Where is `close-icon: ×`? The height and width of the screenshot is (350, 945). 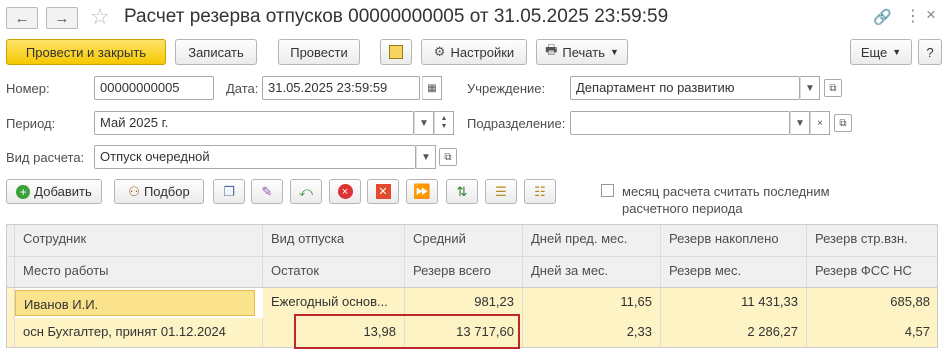
close-icon: × is located at coordinates (931, 15).